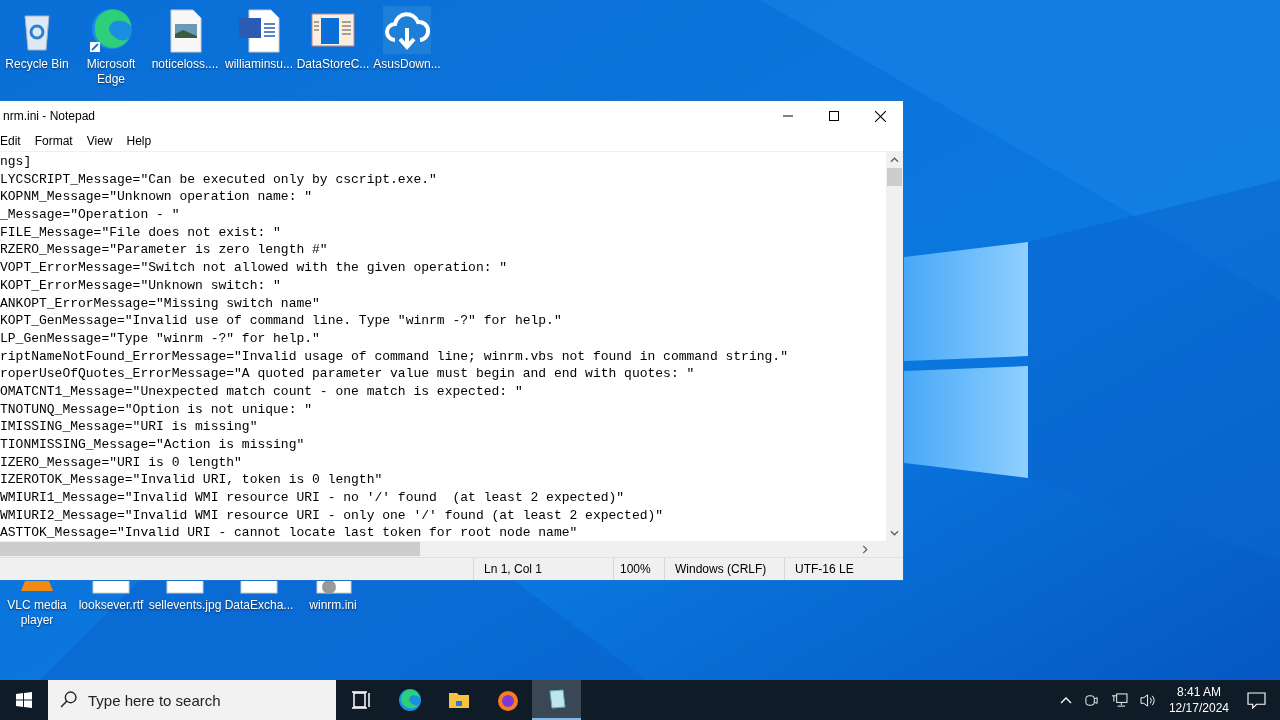 This screenshot has height=720, width=1280. What do you see at coordinates (313, 498) in the screenshot?
I see `text-line: WMIURI1_Message="Invalid WMI resource URI - no '/' found (at least 2 expected)"` at bounding box center [313, 498].